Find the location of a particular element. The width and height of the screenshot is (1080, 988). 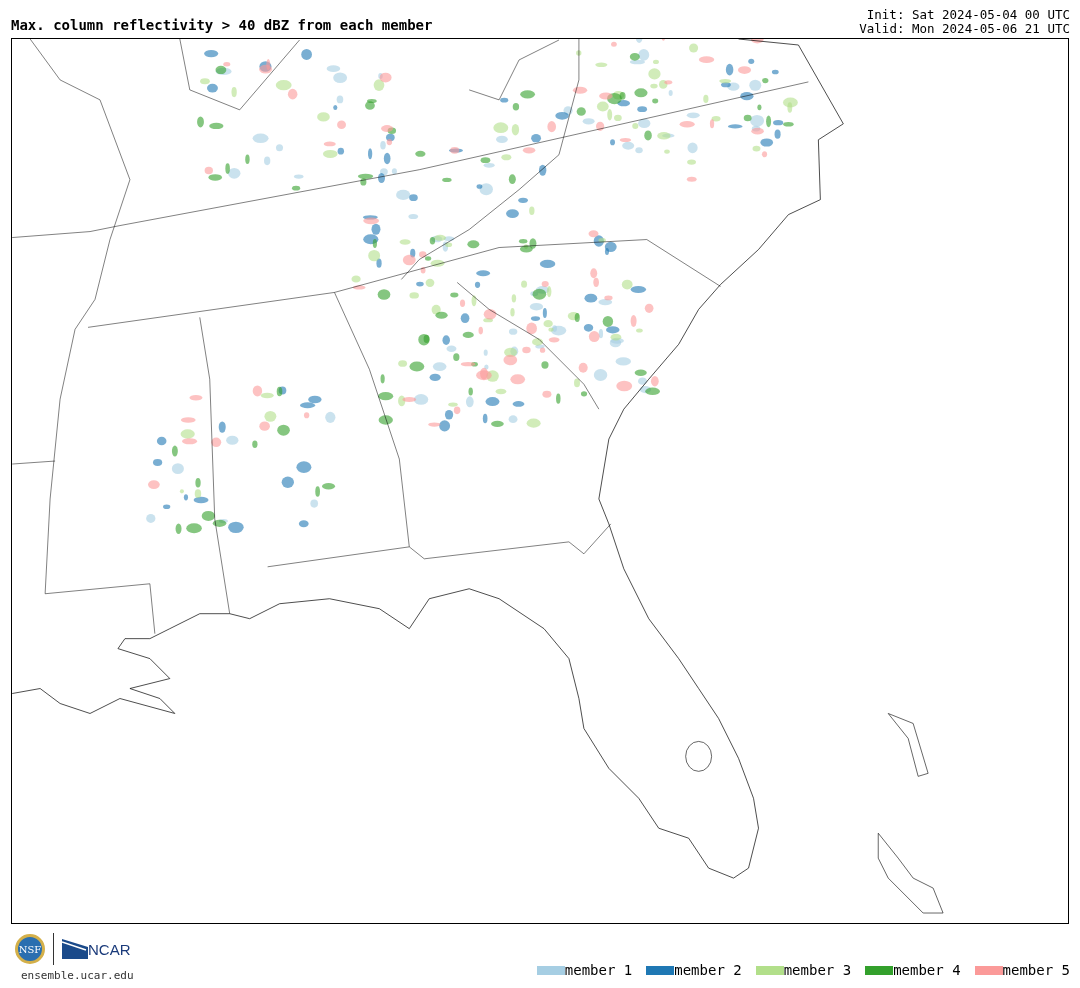

site-url: ensemble.ucar.edu is located at coordinates (77, 975).